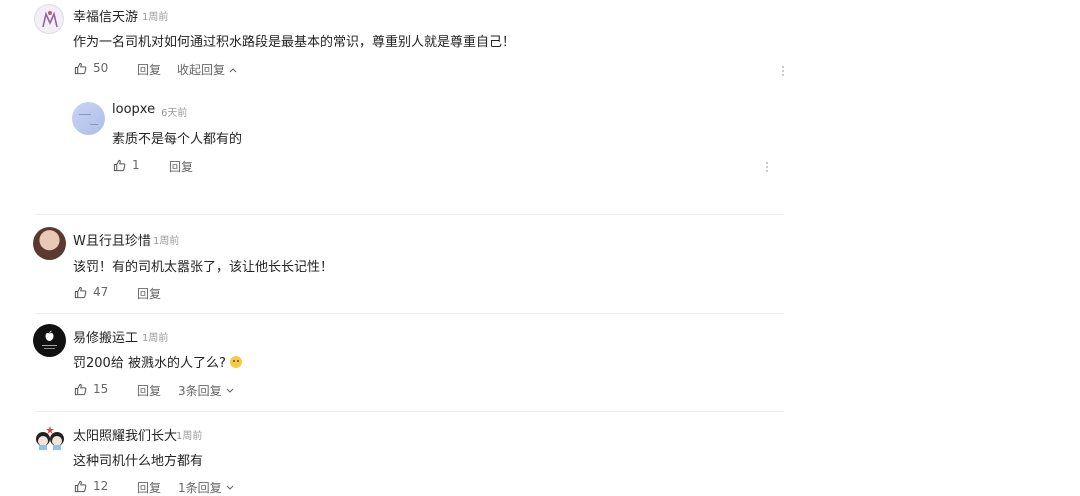 The height and width of the screenshot is (496, 1080). What do you see at coordinates (105, 336) in the screenshot?
I see `comment-author: 易修搬运工` at bounding box center [105, 336].